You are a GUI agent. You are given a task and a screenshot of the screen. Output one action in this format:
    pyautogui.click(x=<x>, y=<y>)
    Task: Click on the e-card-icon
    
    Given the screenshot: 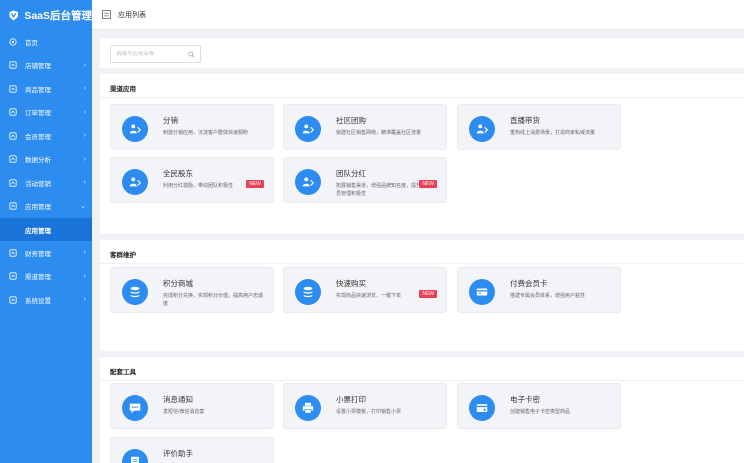 What is the action you would take?
    pyautogui.click(x=482, y=408)
    